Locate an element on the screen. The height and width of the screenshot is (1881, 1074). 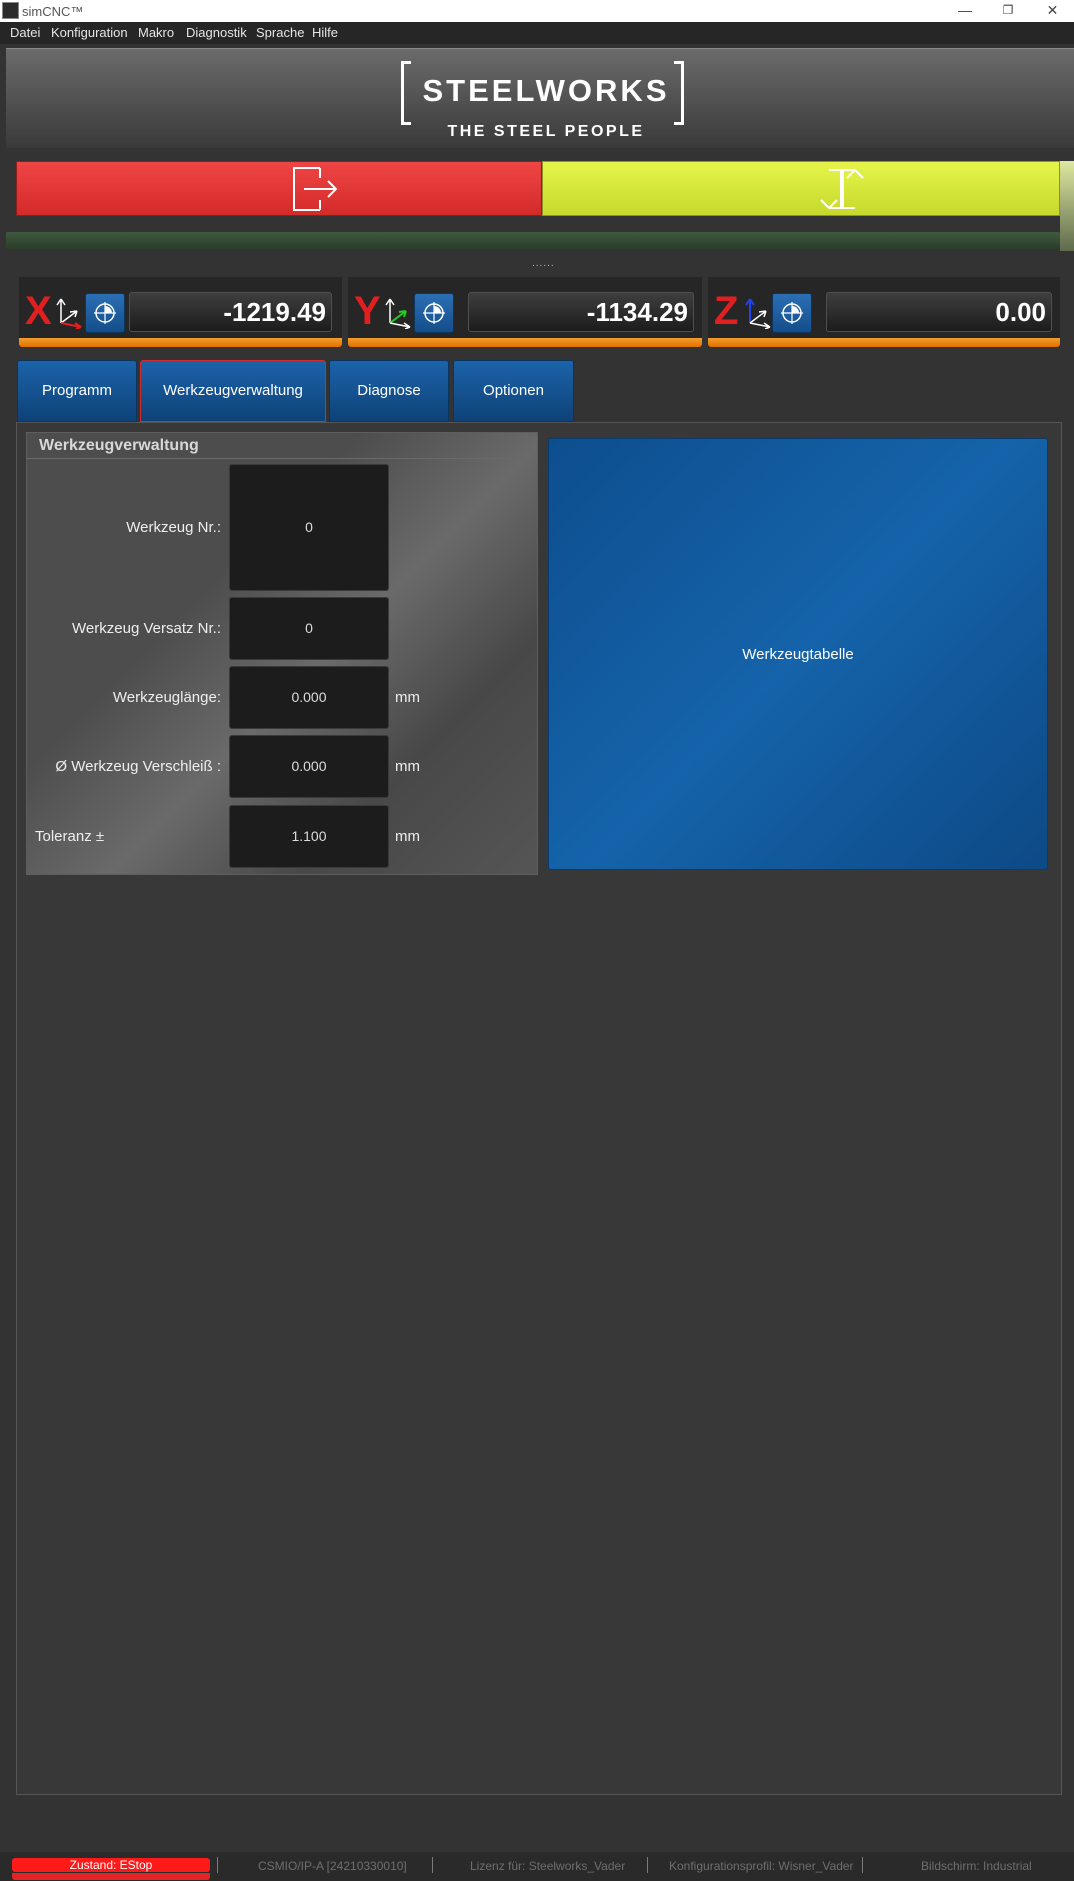
license-info: Lizenz für: Steelworks_Vader is located at coordinates (548, 1866).